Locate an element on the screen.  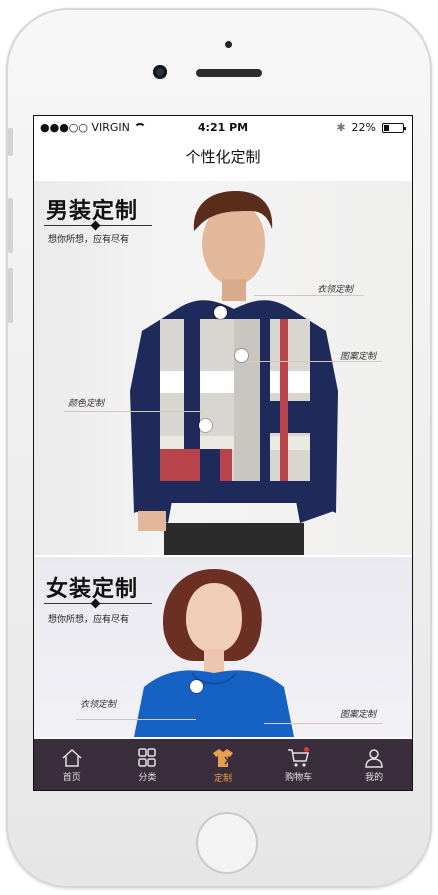
tab-category-label: 分类 is located at coordinates (147, 777).